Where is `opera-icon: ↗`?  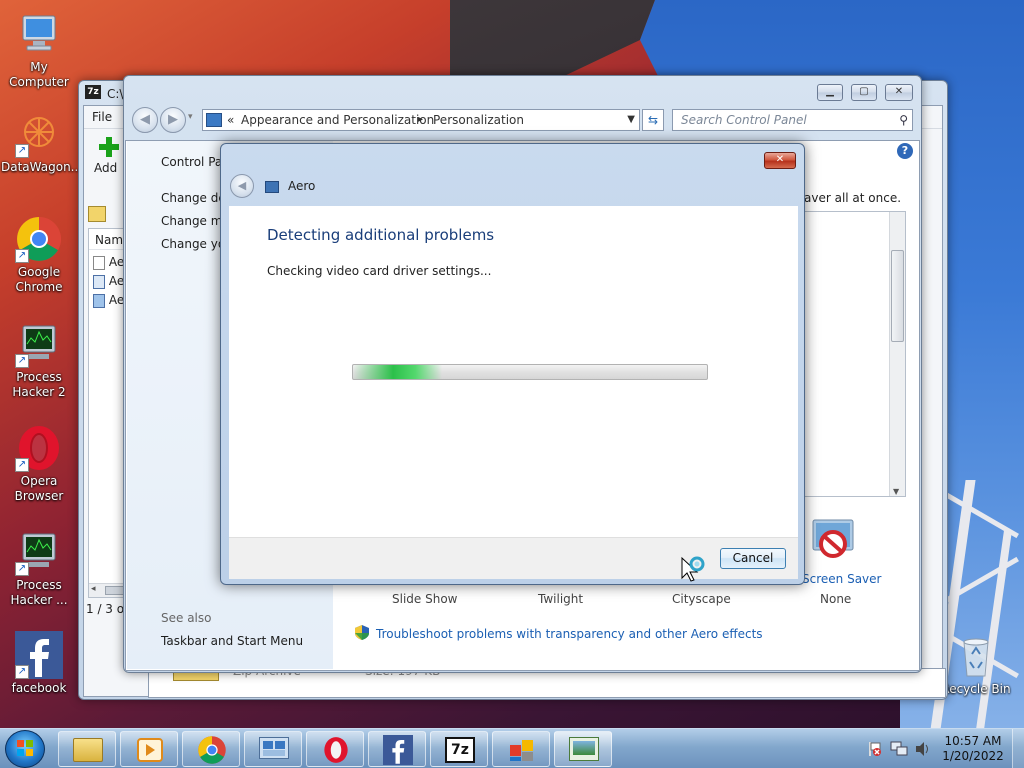
opera-icon: ↗ is located at coordinates (39, 448).